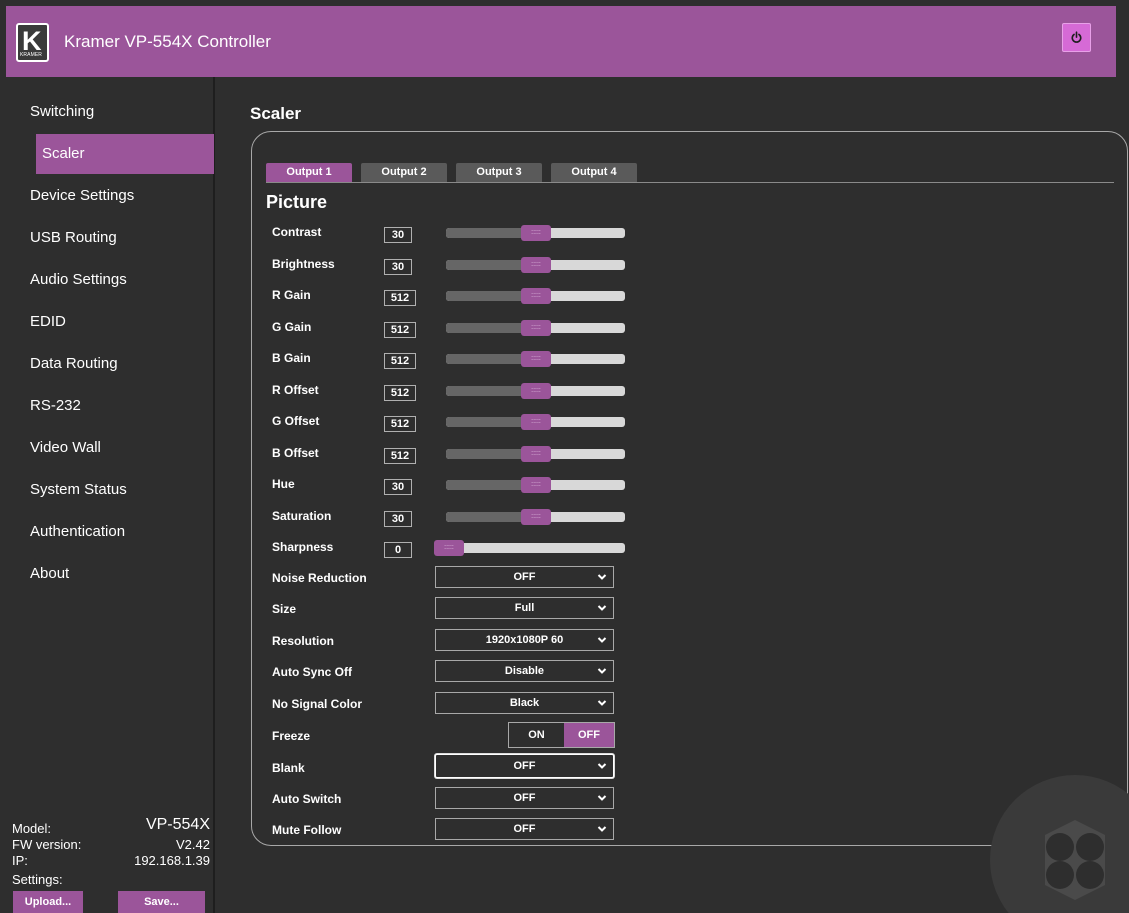  I want to click on saturation-slider: :::::, so click(535, 516).